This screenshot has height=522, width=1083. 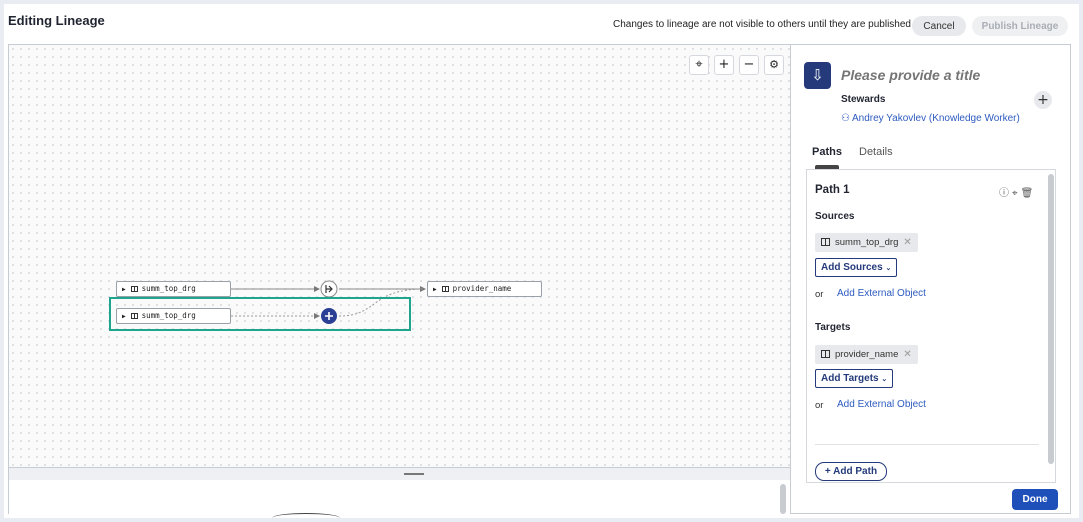 I want to click on remove-target-close-icon: ✕, so click(x=907, y=354).